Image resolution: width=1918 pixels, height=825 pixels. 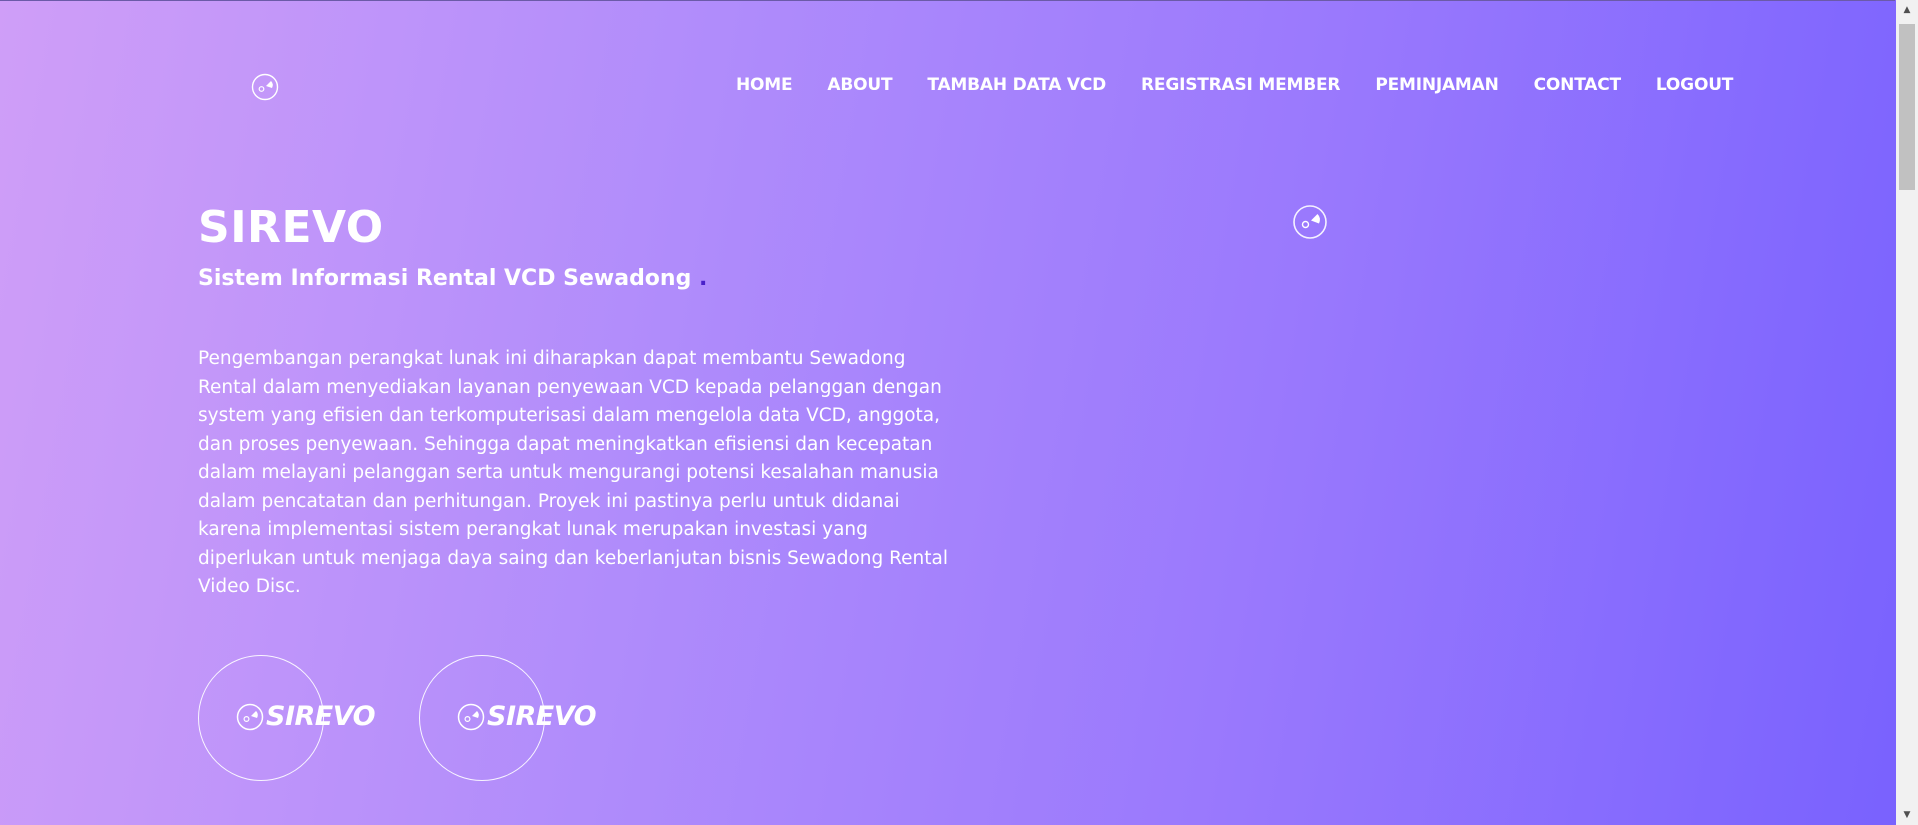 I want to click on scroll-down-arrow-icon: ▼, so click(x=1907, y=815).